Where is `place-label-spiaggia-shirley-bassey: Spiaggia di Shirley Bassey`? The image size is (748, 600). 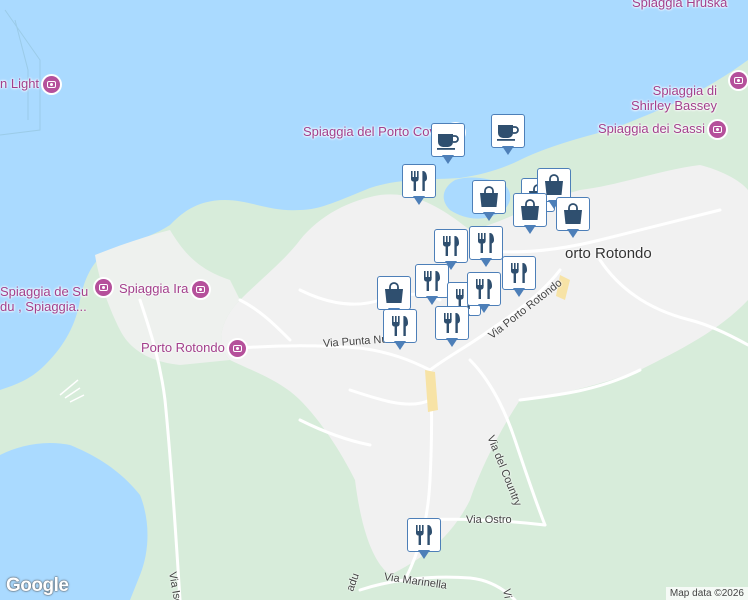
place-label-spiaggia-shirley-bassey: Spiaggia di Shirley Bassey is located at coordinates (674, 90).